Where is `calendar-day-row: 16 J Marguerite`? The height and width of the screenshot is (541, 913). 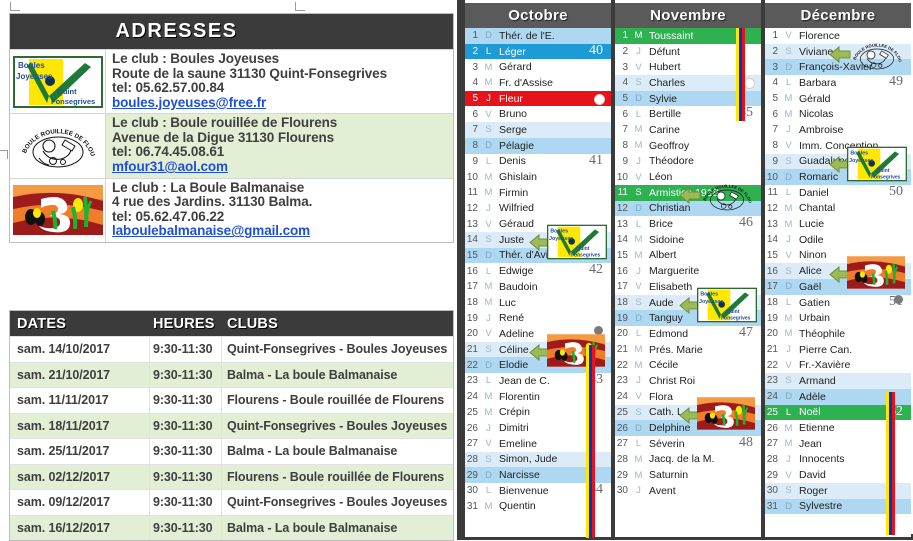 calendar-day-row: 16 J Marguerite is located at coordinates (688, 271).